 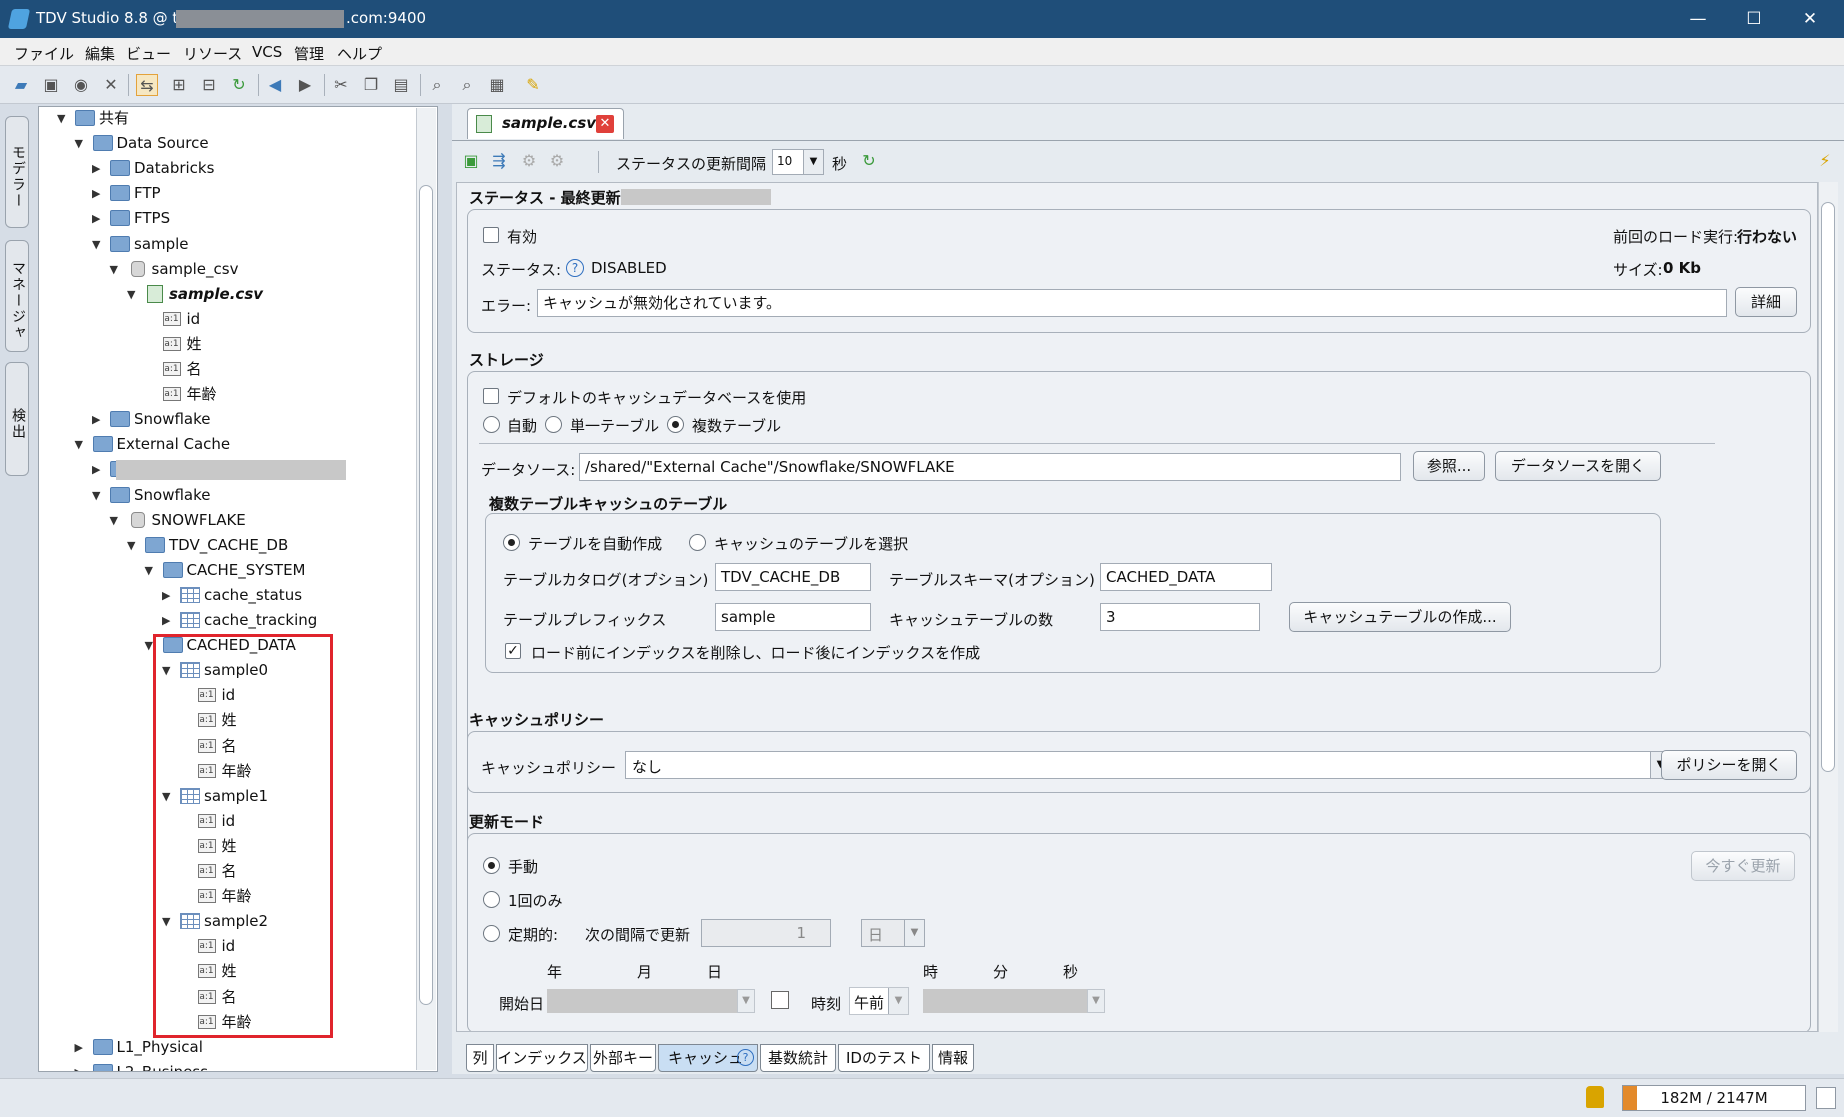 I want to click on schema-field: CACHED_DATA, so click(x=1186, y=577).